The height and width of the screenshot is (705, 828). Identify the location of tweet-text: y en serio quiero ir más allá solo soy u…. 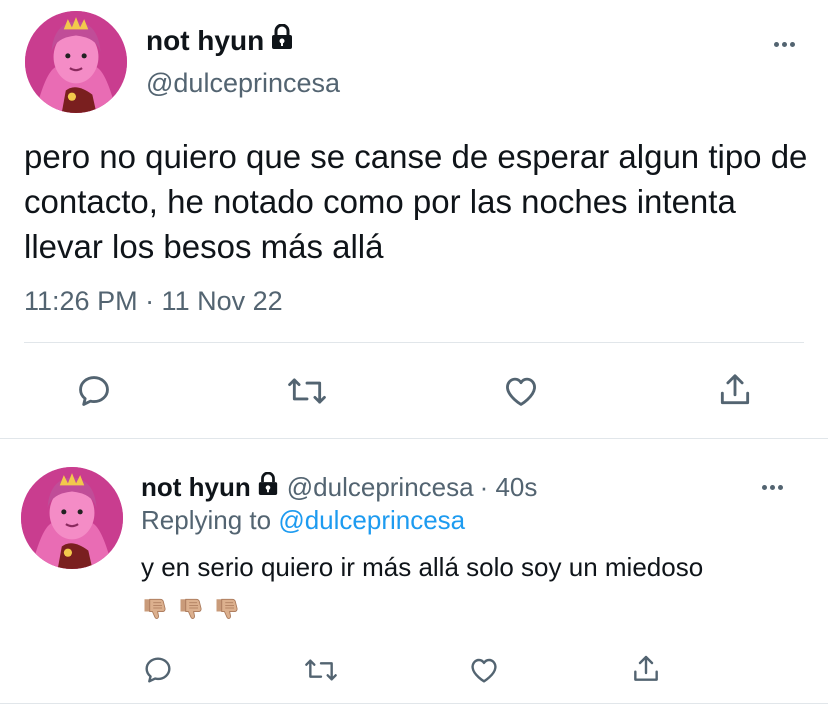
(422, 567).